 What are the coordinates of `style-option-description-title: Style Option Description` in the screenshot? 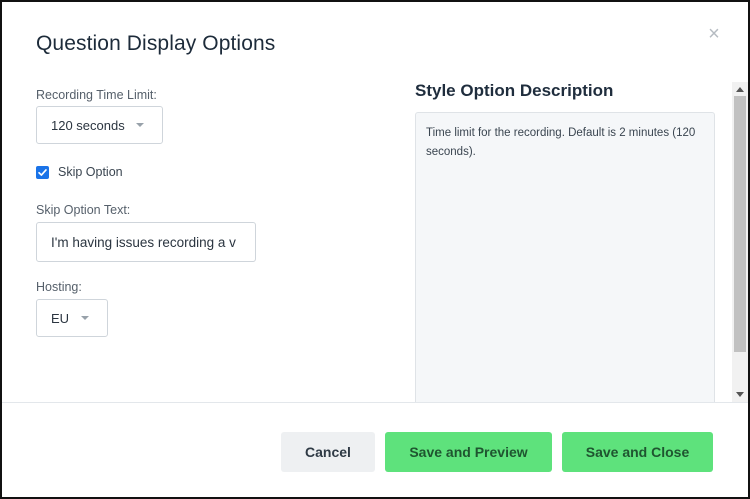 It's located at (514, 90).